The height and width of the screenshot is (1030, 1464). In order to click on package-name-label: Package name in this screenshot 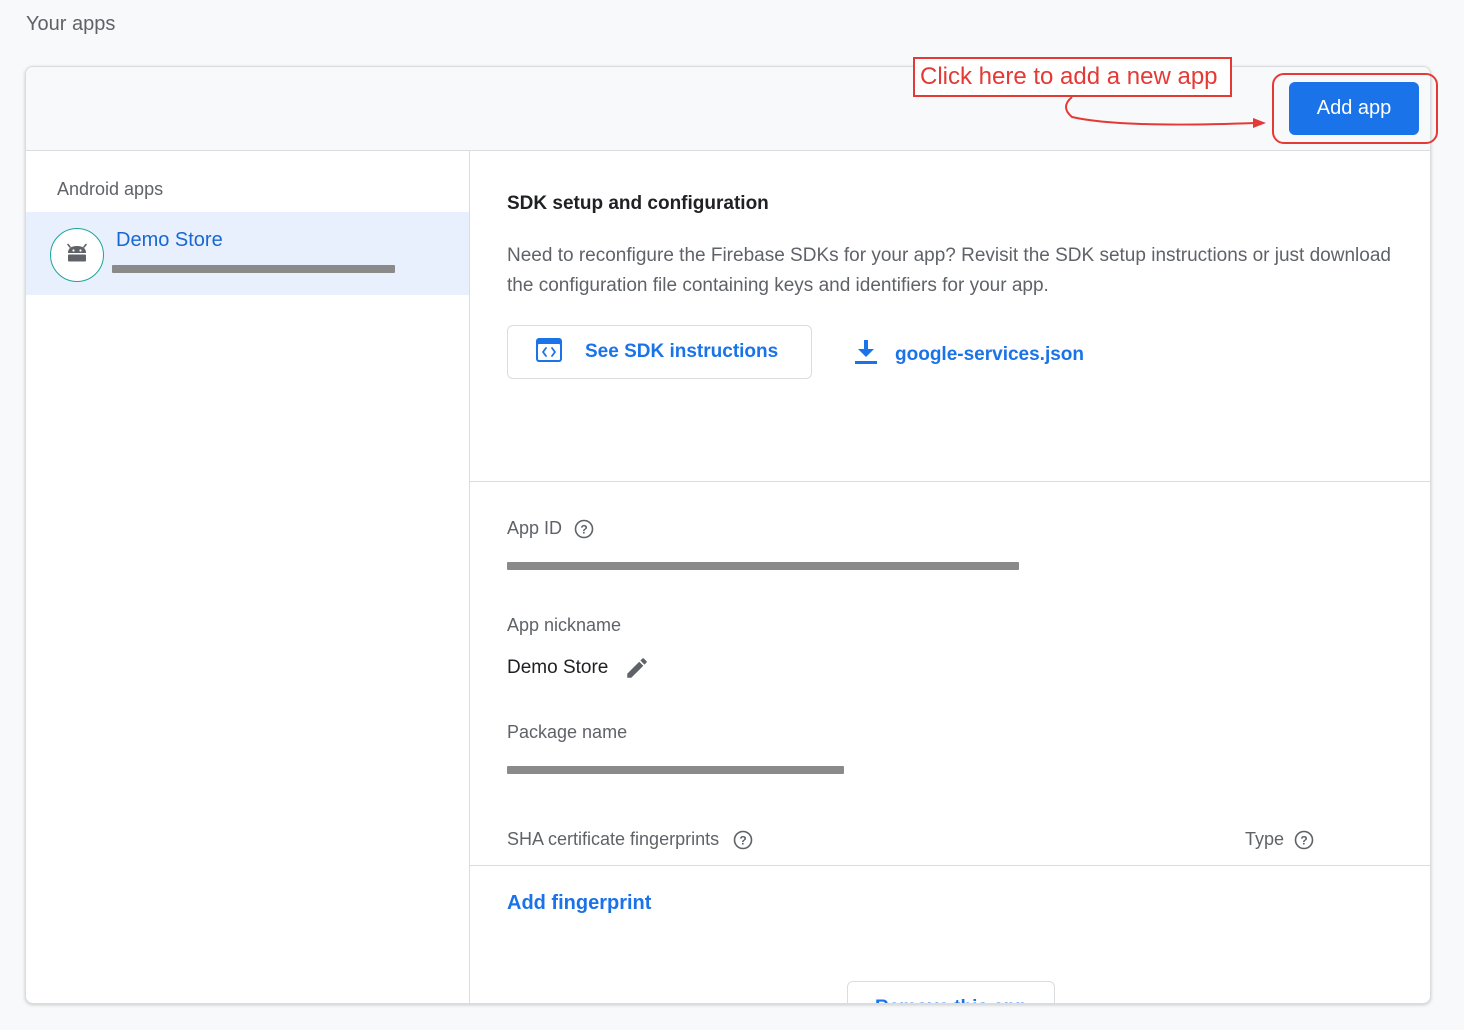, I will do `click(567, 732)`.